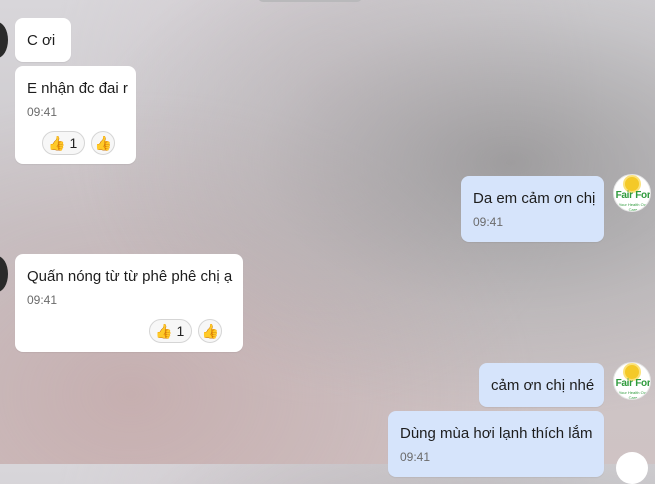 The image size is (655, 484). I want to click on message-bubble: Da em cảm ơn chị 09:41, so click(532, 209).